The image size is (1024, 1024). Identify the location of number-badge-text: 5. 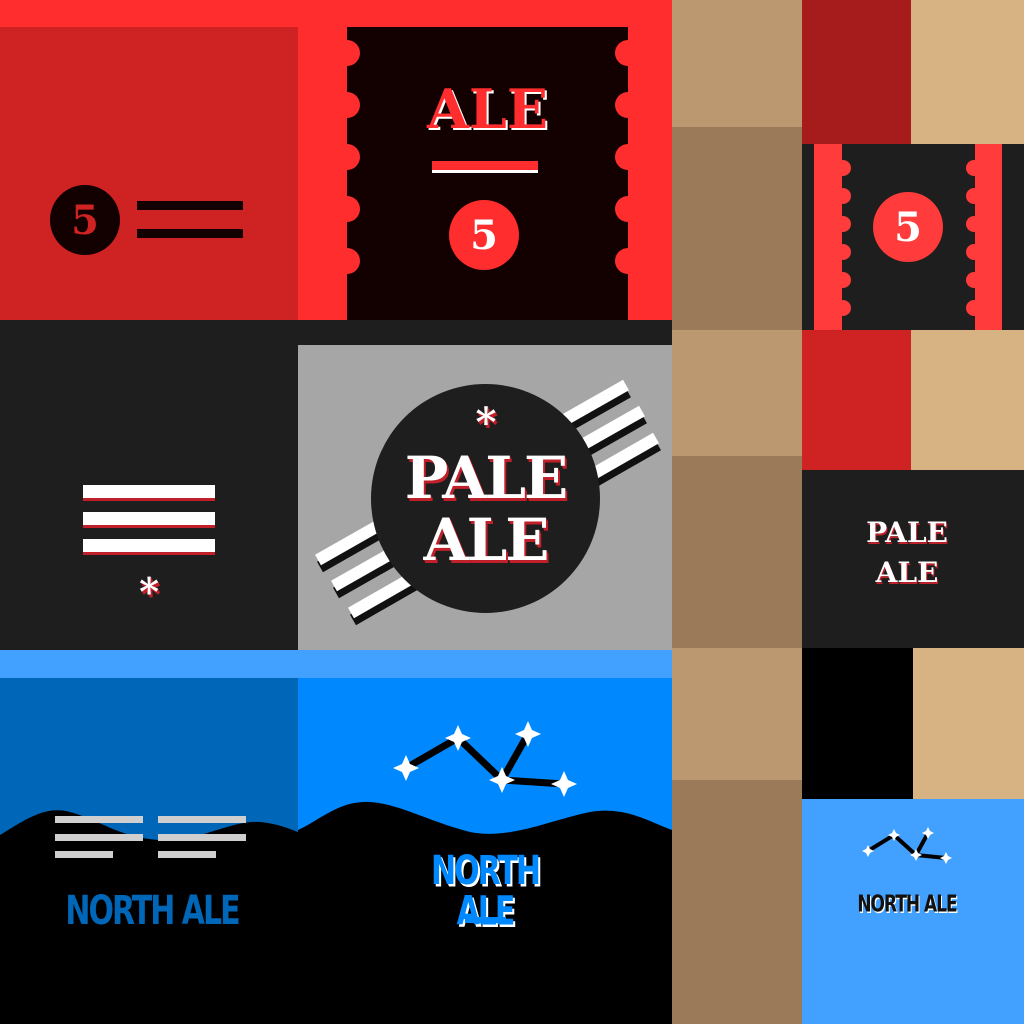
(85, 220).